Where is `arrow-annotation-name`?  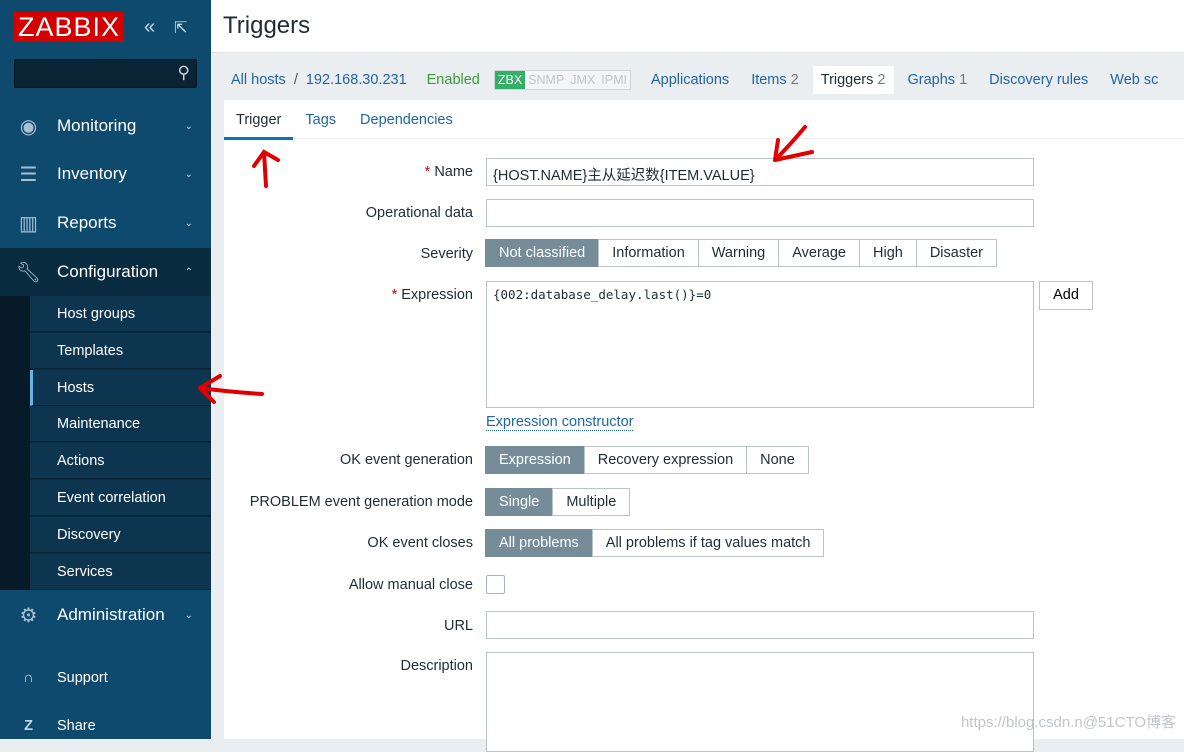 arrow-annotation-name is located at coordinates (793, 143).